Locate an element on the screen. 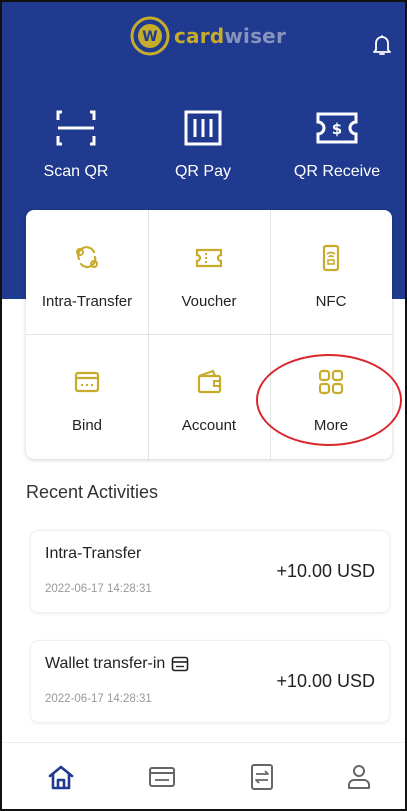  qr-receive-label: QR Receive is located at coordinates (337, 171).